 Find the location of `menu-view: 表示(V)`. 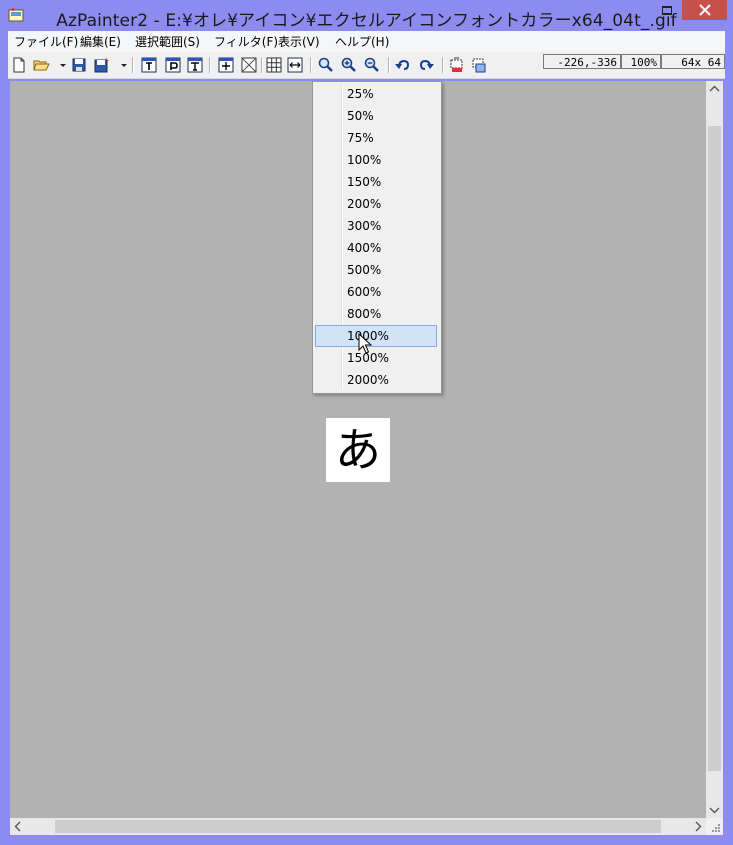

menu-view: 表示(V) is located at coordinates (299, 41).